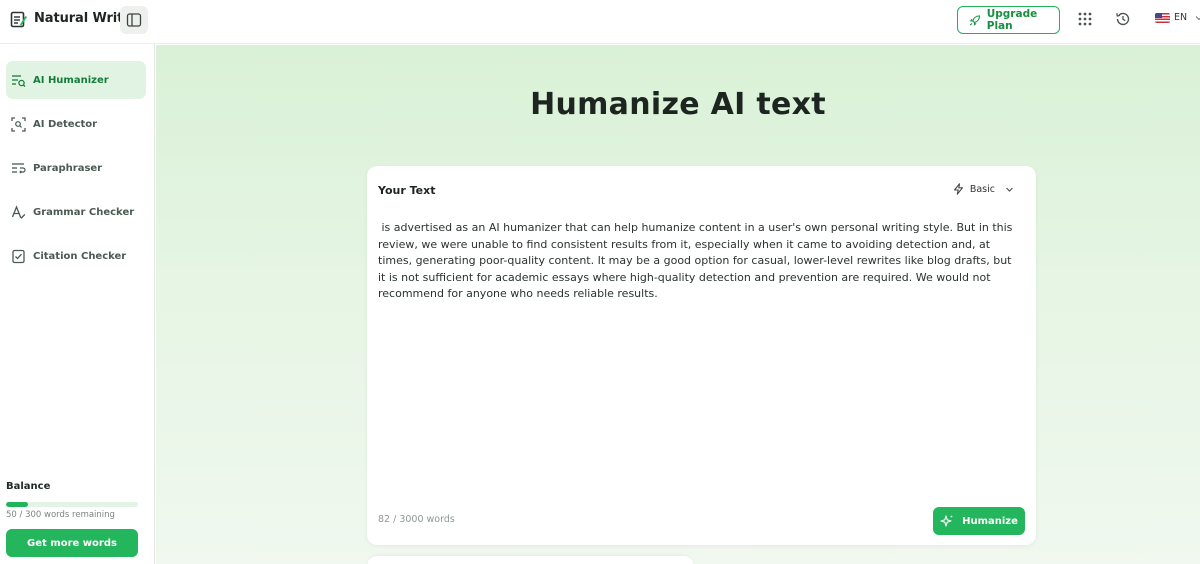 The width and height of the screenshot is (1200, 564). What do you see at coordinates (84, 212) in the screenshot?
I see `sidebar-item-label: Grammar Checker` at bounding box center [84, 212].